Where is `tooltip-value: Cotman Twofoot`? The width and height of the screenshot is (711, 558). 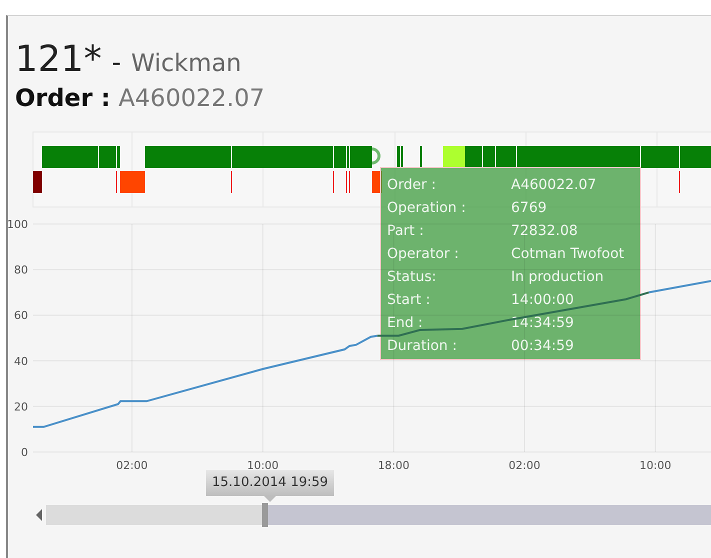 tooltip-value: Cotman Twofoot is located at coordinates (567, 254).